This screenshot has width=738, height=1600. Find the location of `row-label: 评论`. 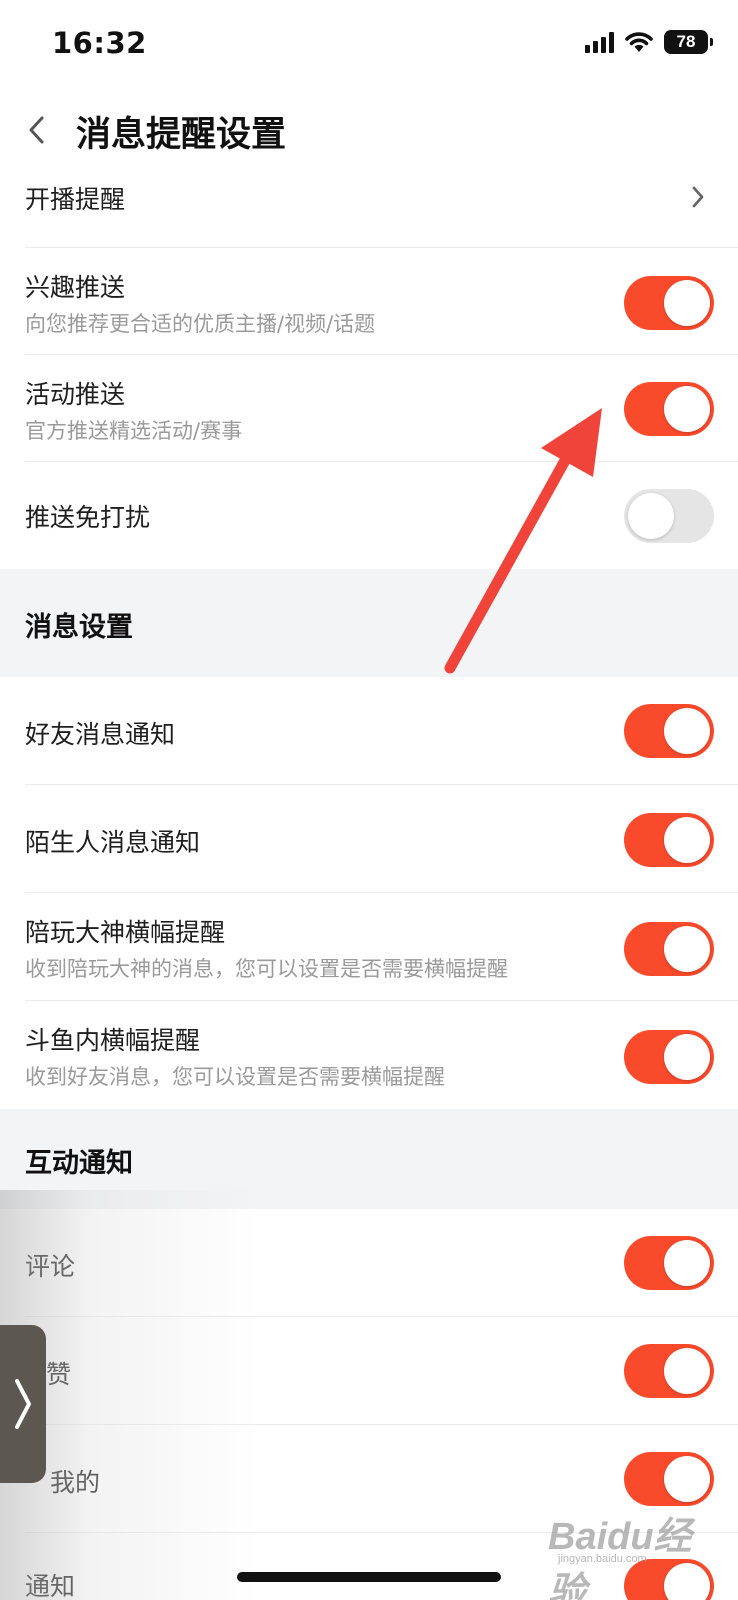

row-label: 评论 is located at coordinates (50, 1266).